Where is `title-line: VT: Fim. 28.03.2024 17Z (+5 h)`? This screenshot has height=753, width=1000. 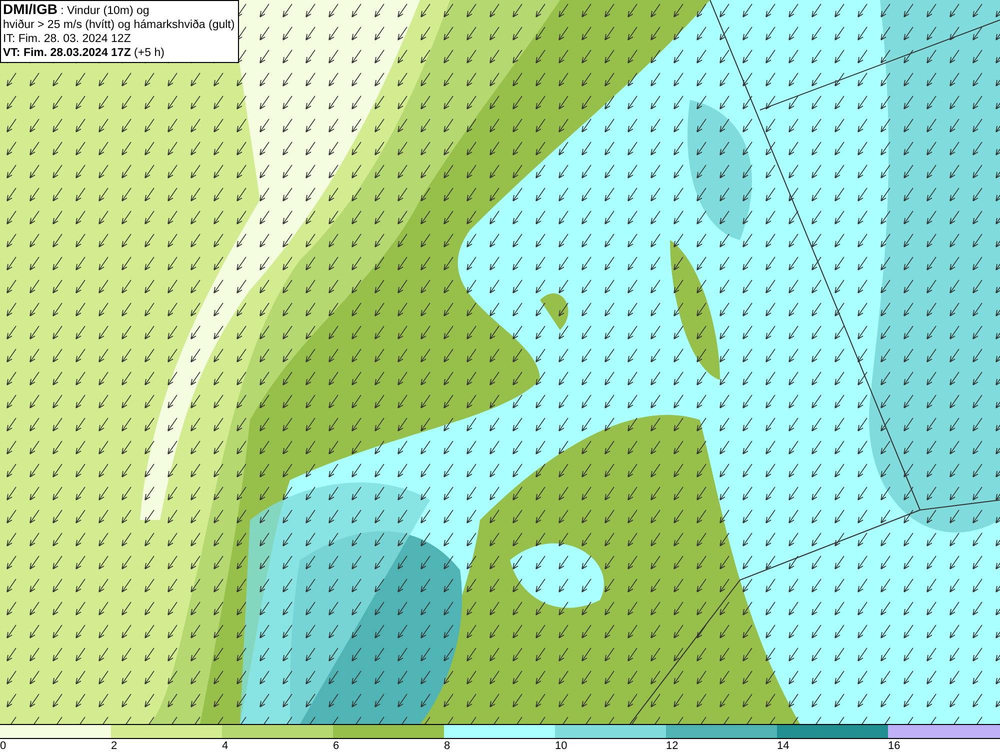 title-line: VT: Fim. 28.03.2024 17Z (+5 h) is located at coordinates (84, 53).